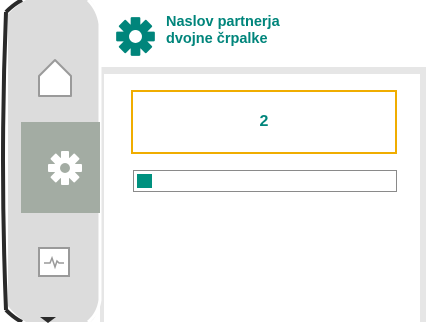  I want to click on header-gear-icon, so click(135, 36).